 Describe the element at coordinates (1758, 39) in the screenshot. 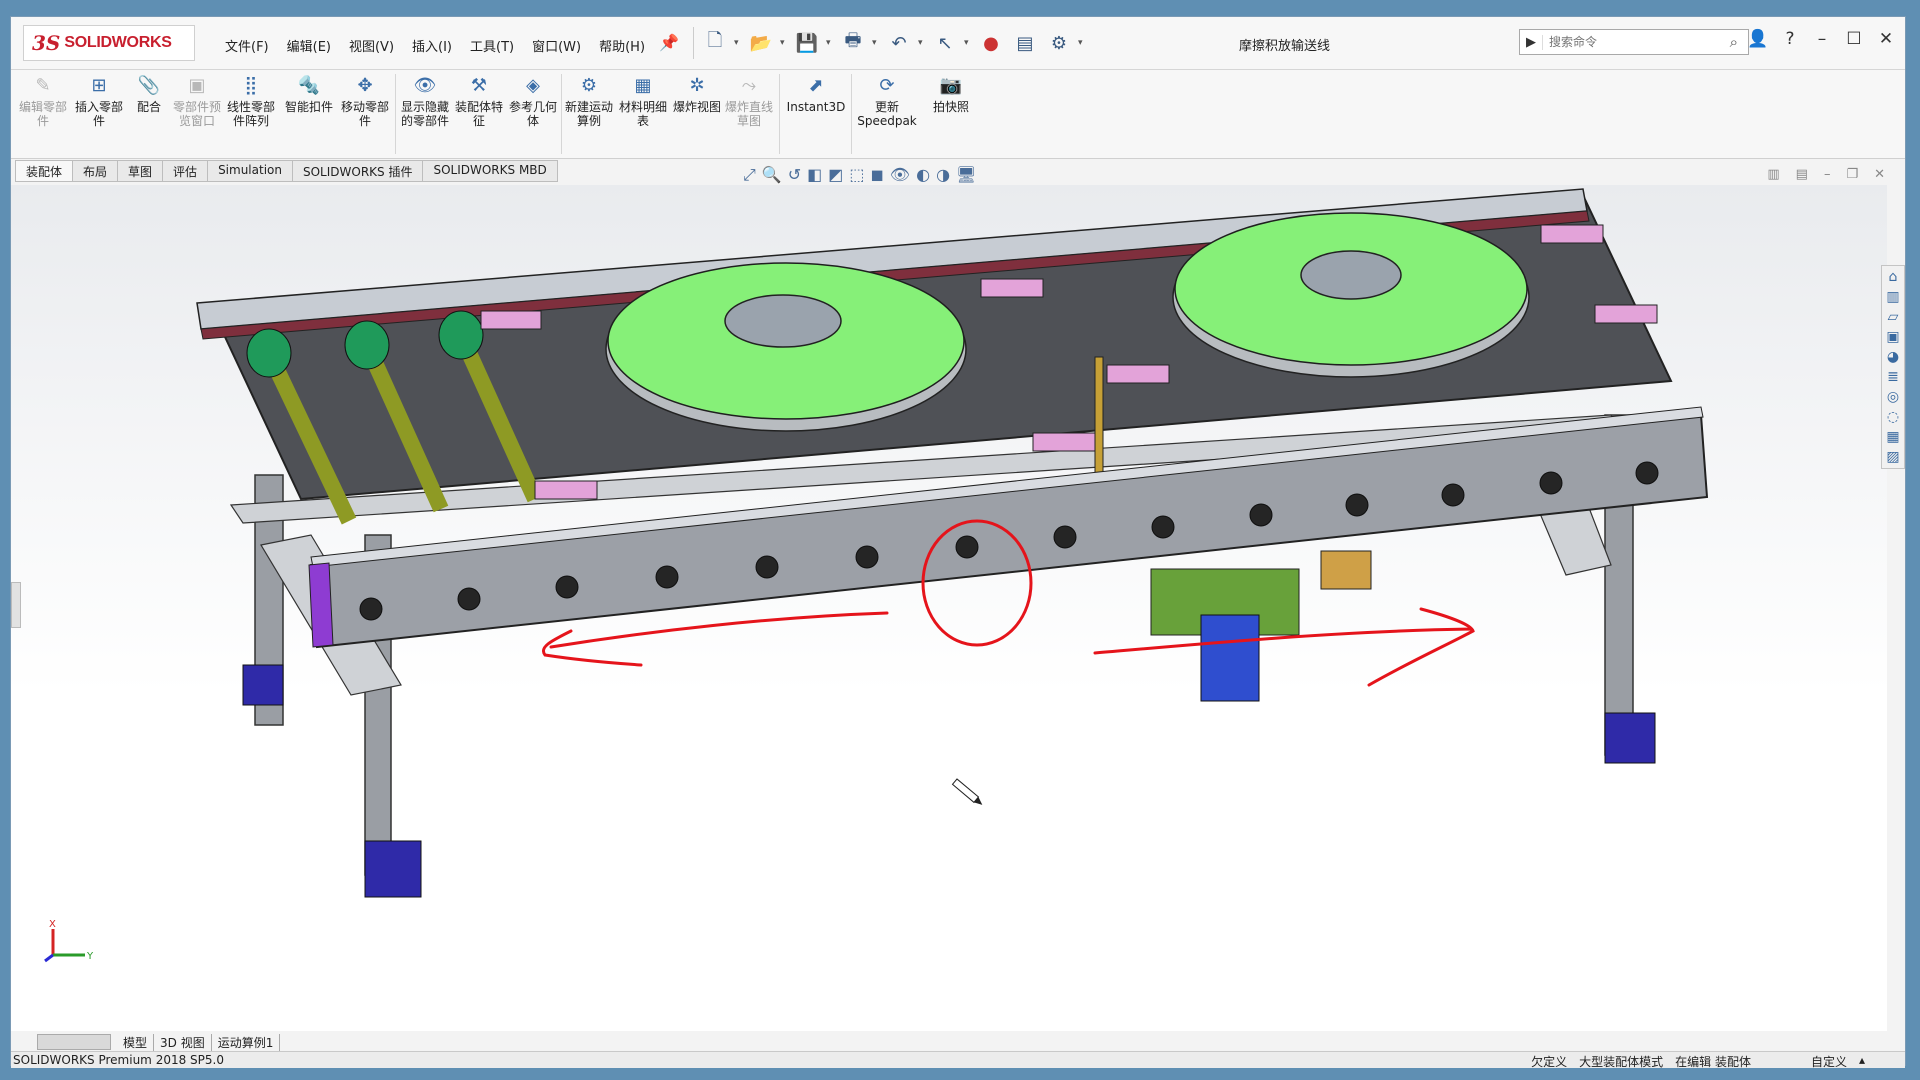

I see `user-icon: 👤` at that location.